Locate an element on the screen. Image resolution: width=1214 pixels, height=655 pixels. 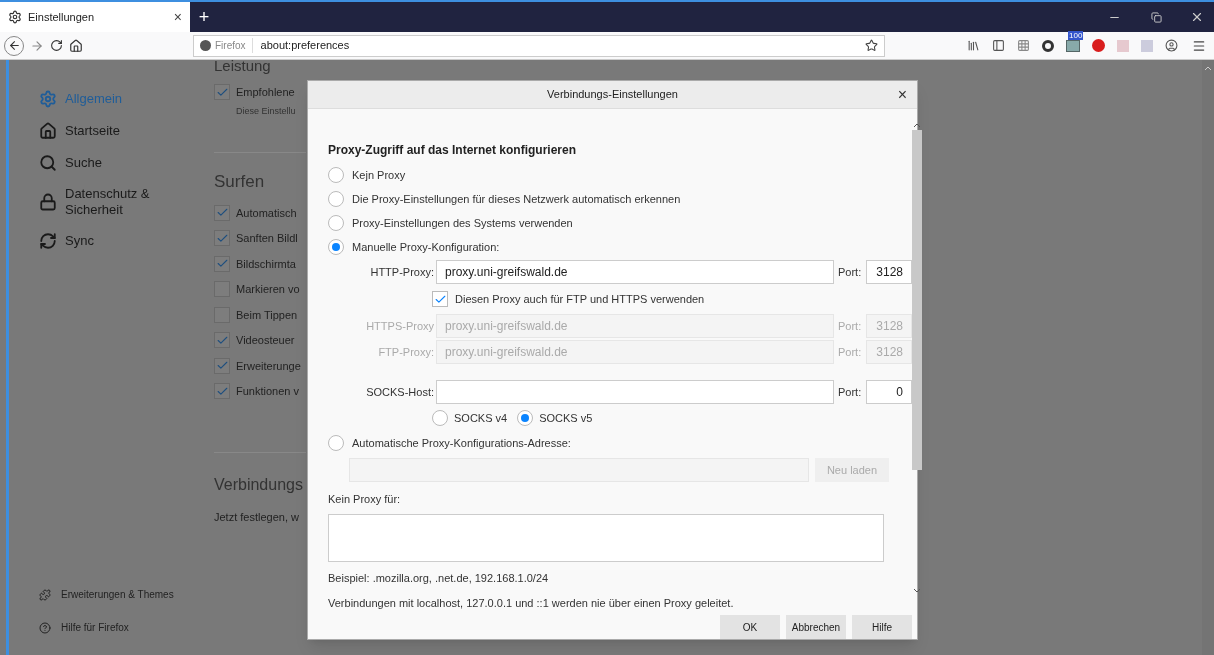
adblock-icon is located at coordinates (1098, 45).